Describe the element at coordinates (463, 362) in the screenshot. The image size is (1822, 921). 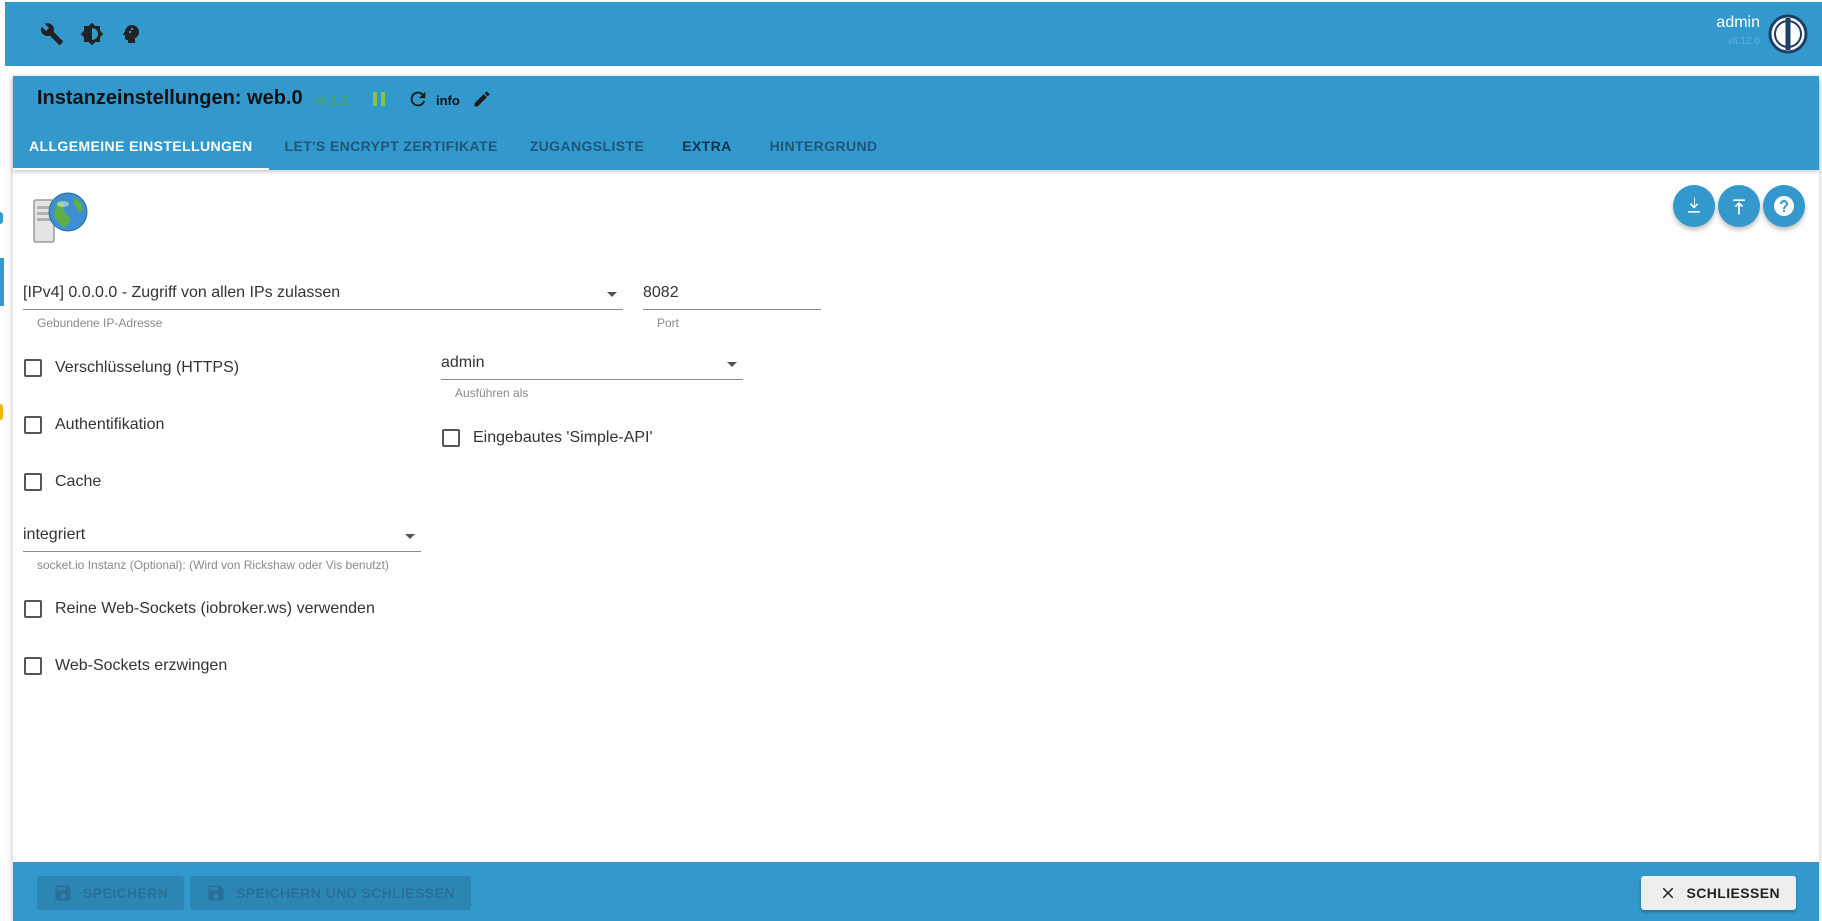
I see `run-as-value: admin` at that location.